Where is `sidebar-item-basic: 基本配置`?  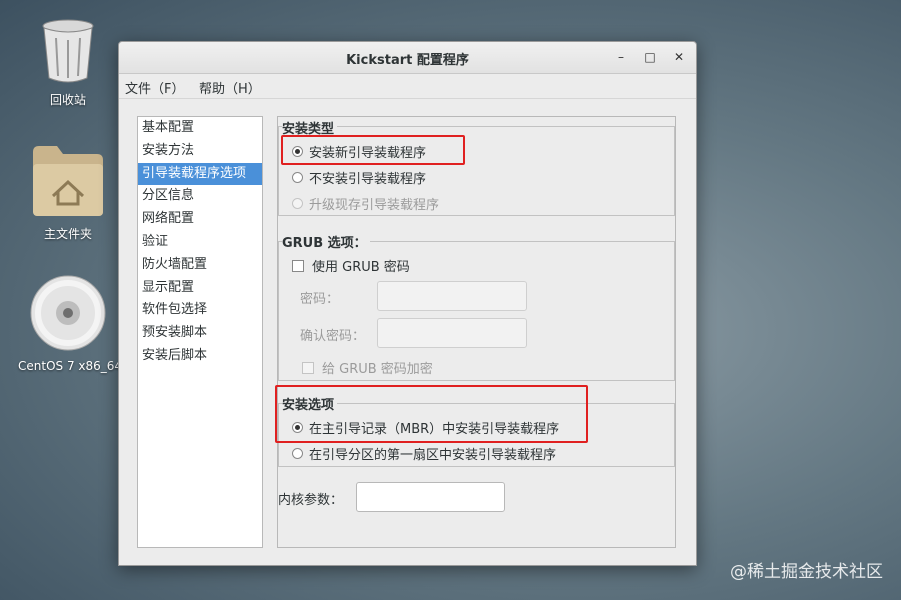
sidebar-item-basic: 基本配置 is located at coordinates (200, 128).